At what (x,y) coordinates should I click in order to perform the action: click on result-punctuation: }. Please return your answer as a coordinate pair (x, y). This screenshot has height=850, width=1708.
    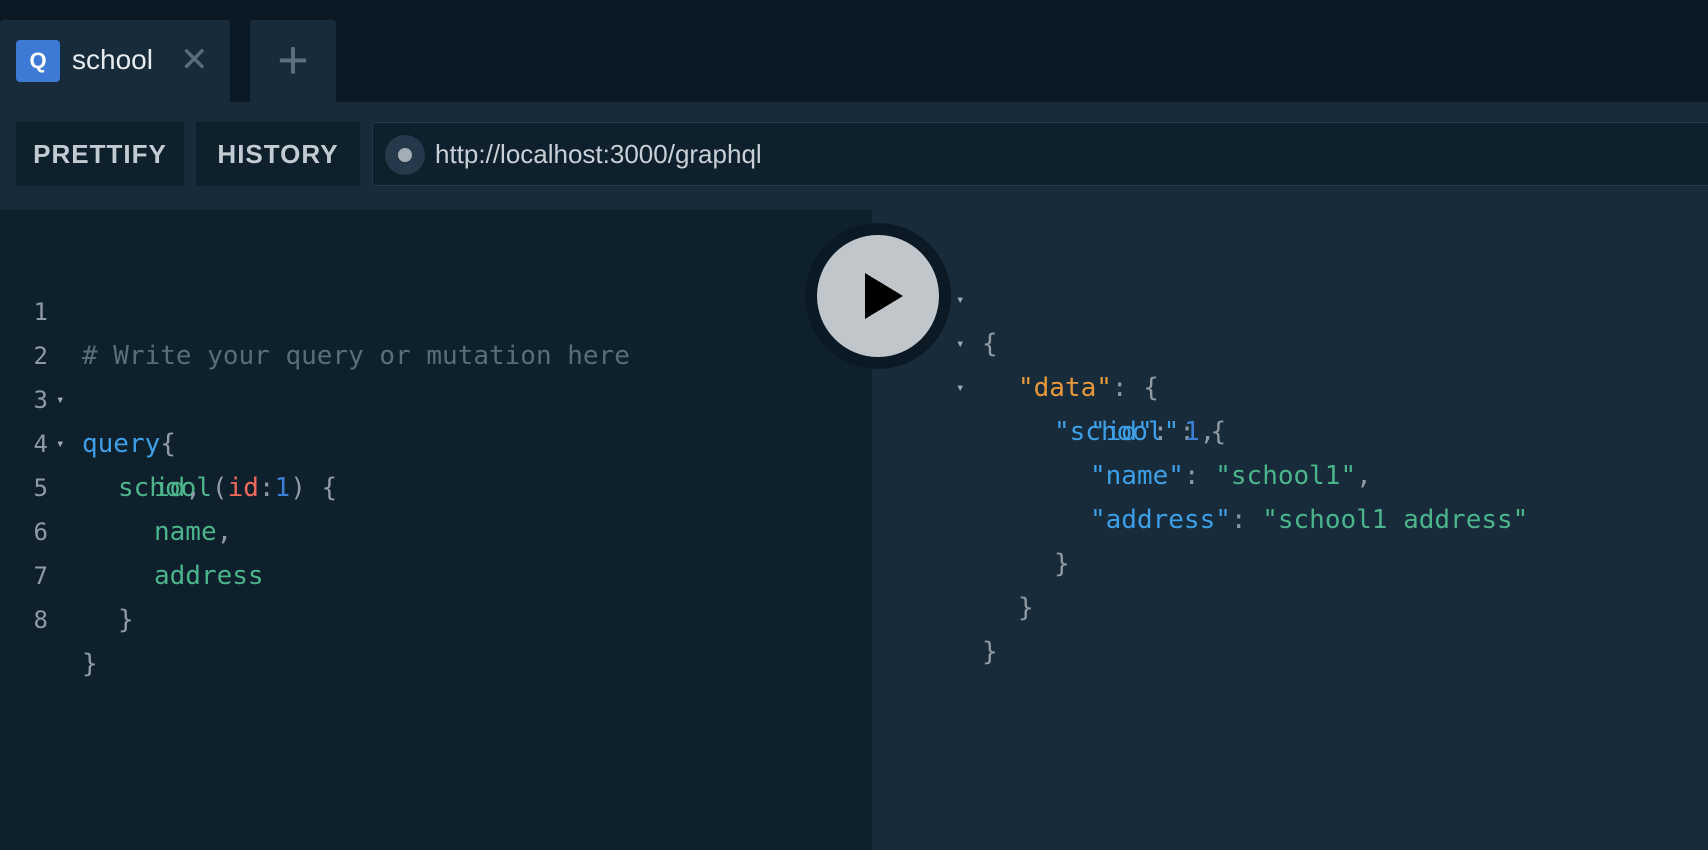
    Looking at the image, I should click on (990, 652).